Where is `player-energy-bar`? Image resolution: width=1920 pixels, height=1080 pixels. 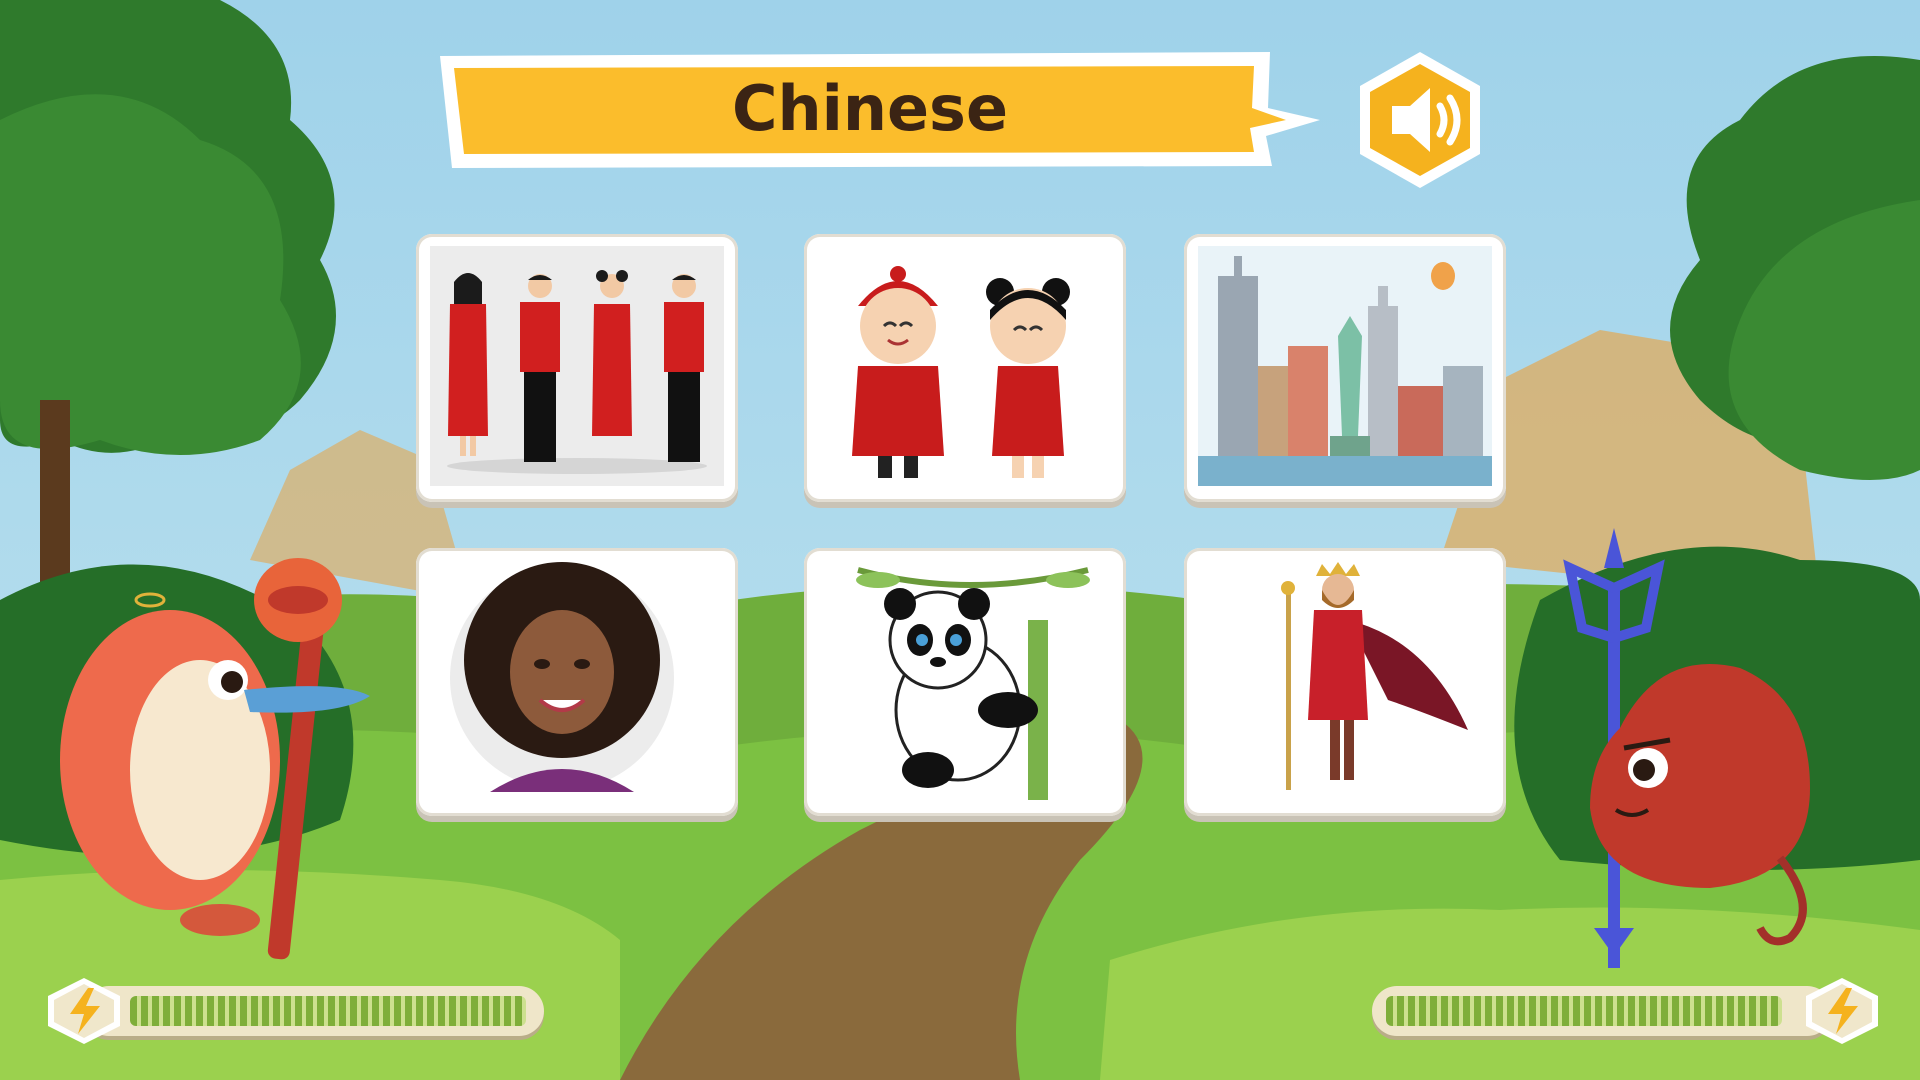 player-energy-bar is located at coordinates (294, 1011).